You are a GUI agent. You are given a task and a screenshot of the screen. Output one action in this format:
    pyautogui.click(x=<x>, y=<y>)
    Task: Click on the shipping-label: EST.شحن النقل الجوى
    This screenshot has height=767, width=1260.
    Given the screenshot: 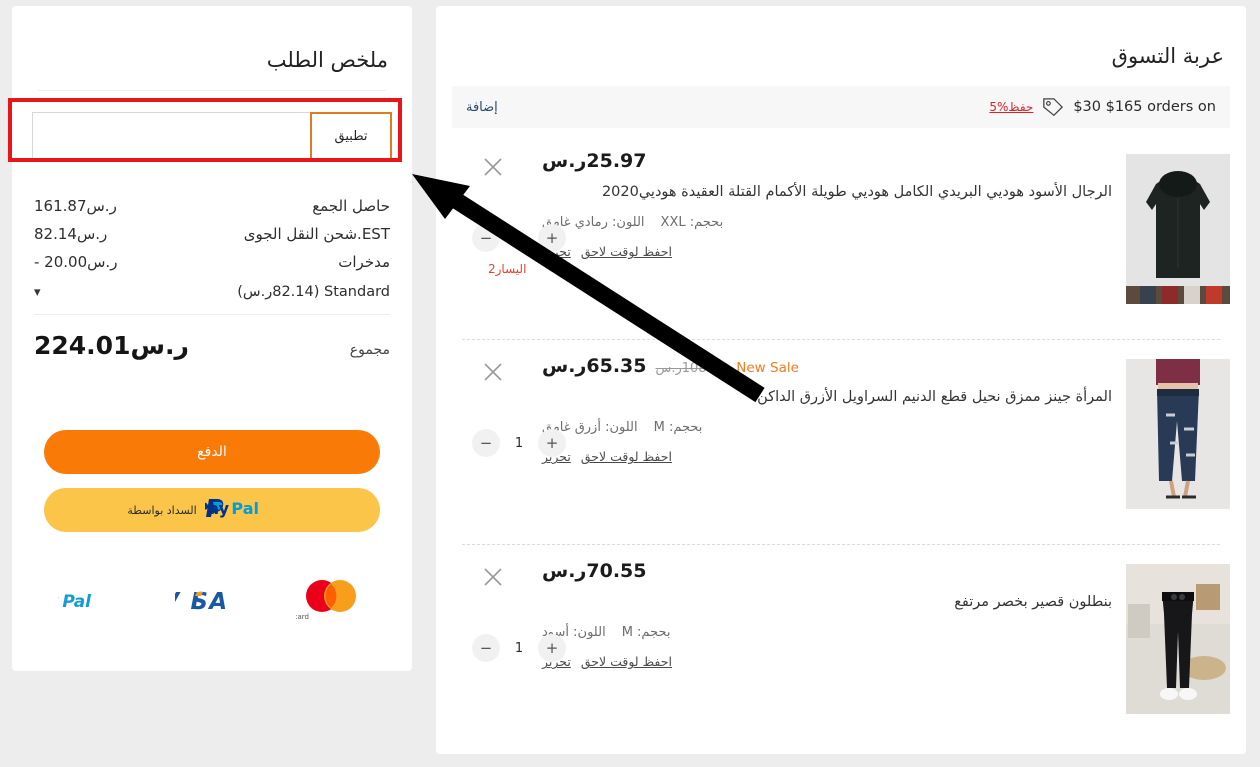 What is the action you would take?
    pyautogui.click(x=316, y=234)
    